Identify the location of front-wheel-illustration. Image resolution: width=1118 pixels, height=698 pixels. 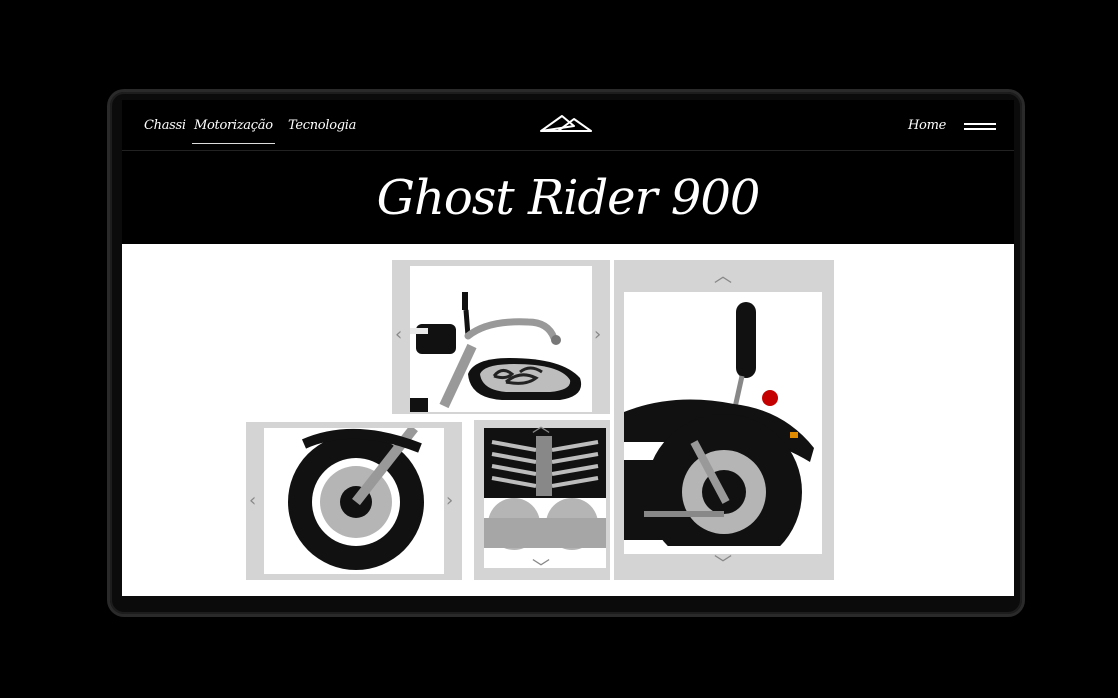
(356, 499).